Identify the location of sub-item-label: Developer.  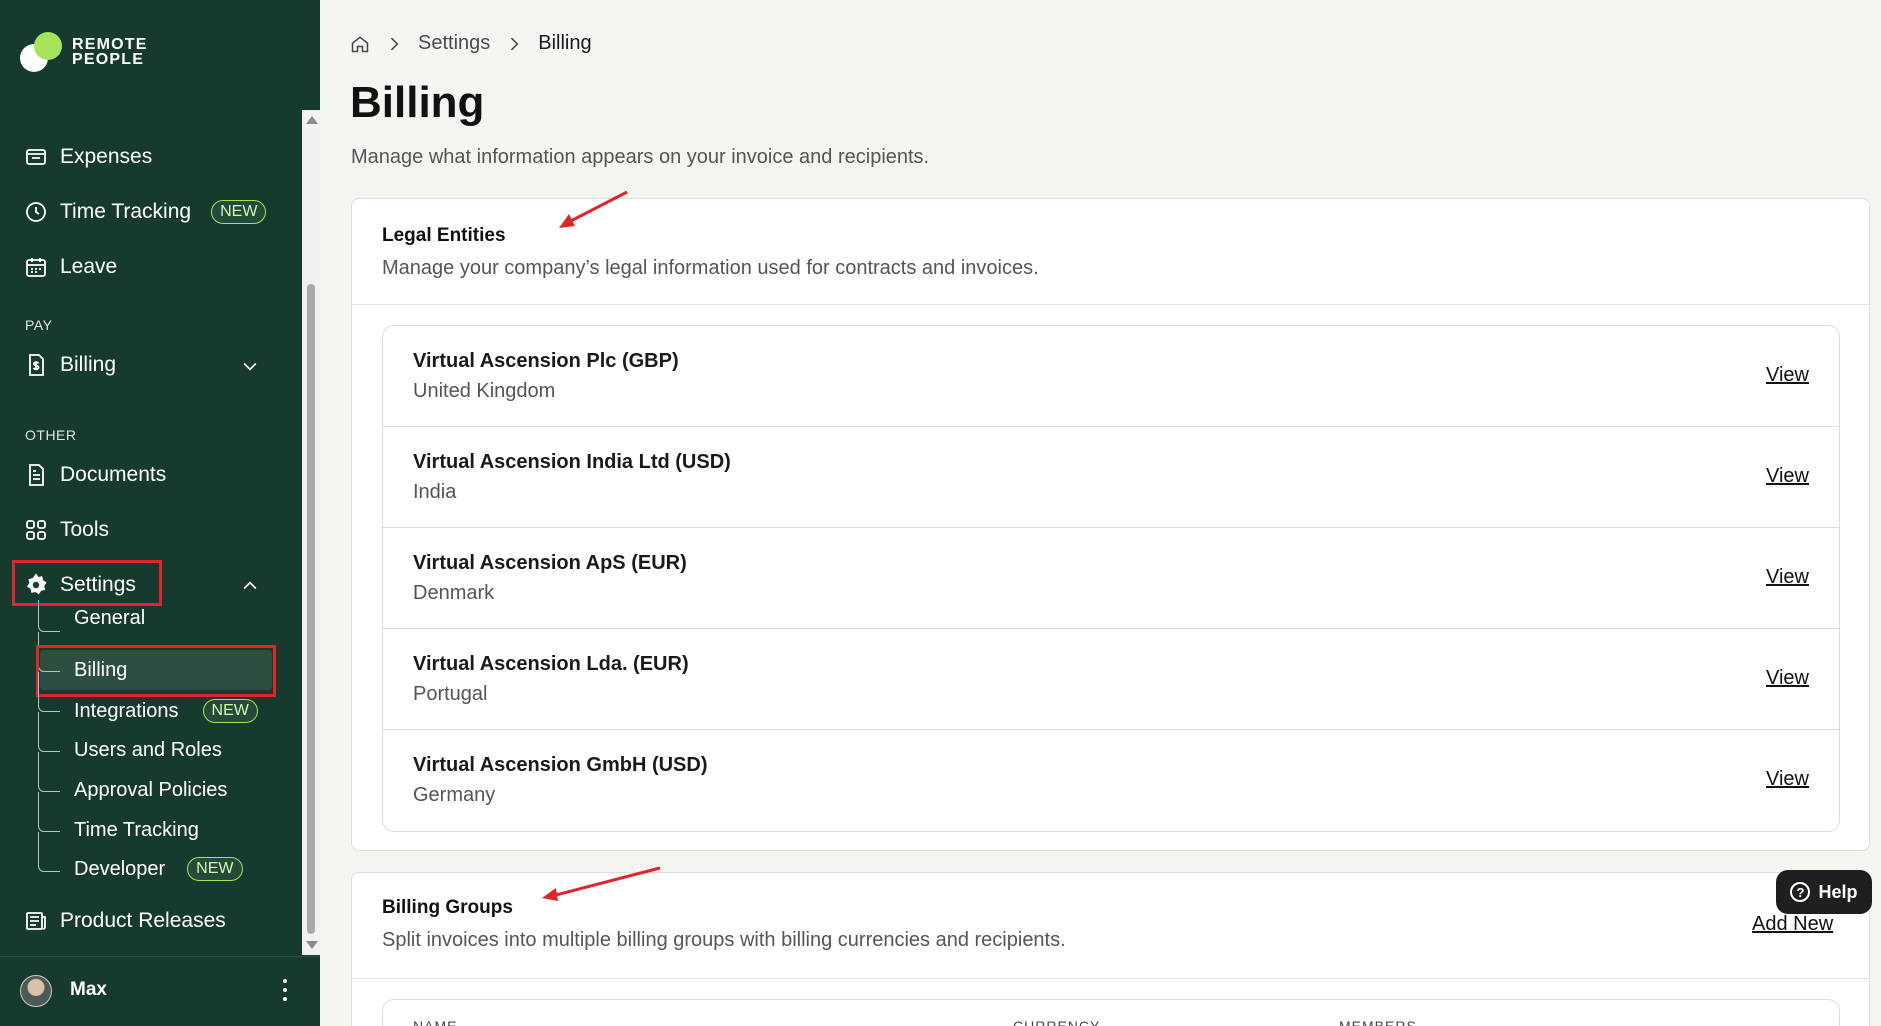
(120, 868).